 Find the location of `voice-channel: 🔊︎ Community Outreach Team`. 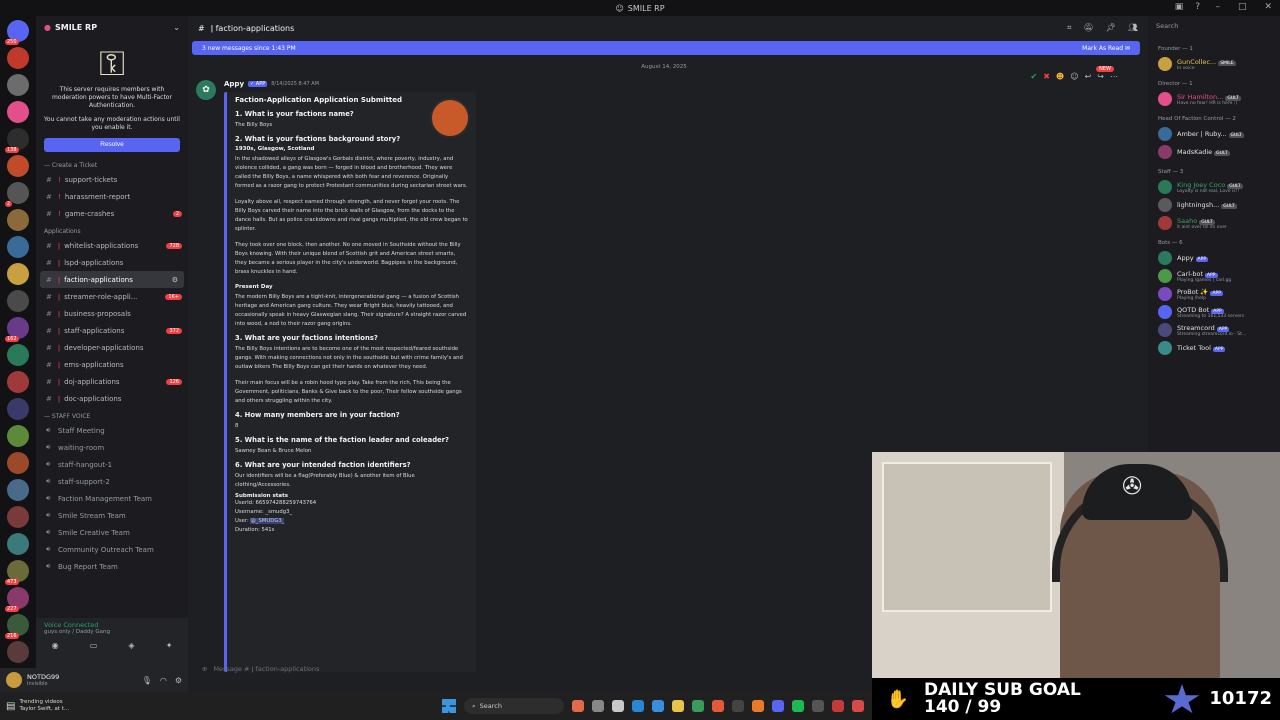

voice-channel: 🔊︎ Community Outreach Team is located at coordinates (112, 549).